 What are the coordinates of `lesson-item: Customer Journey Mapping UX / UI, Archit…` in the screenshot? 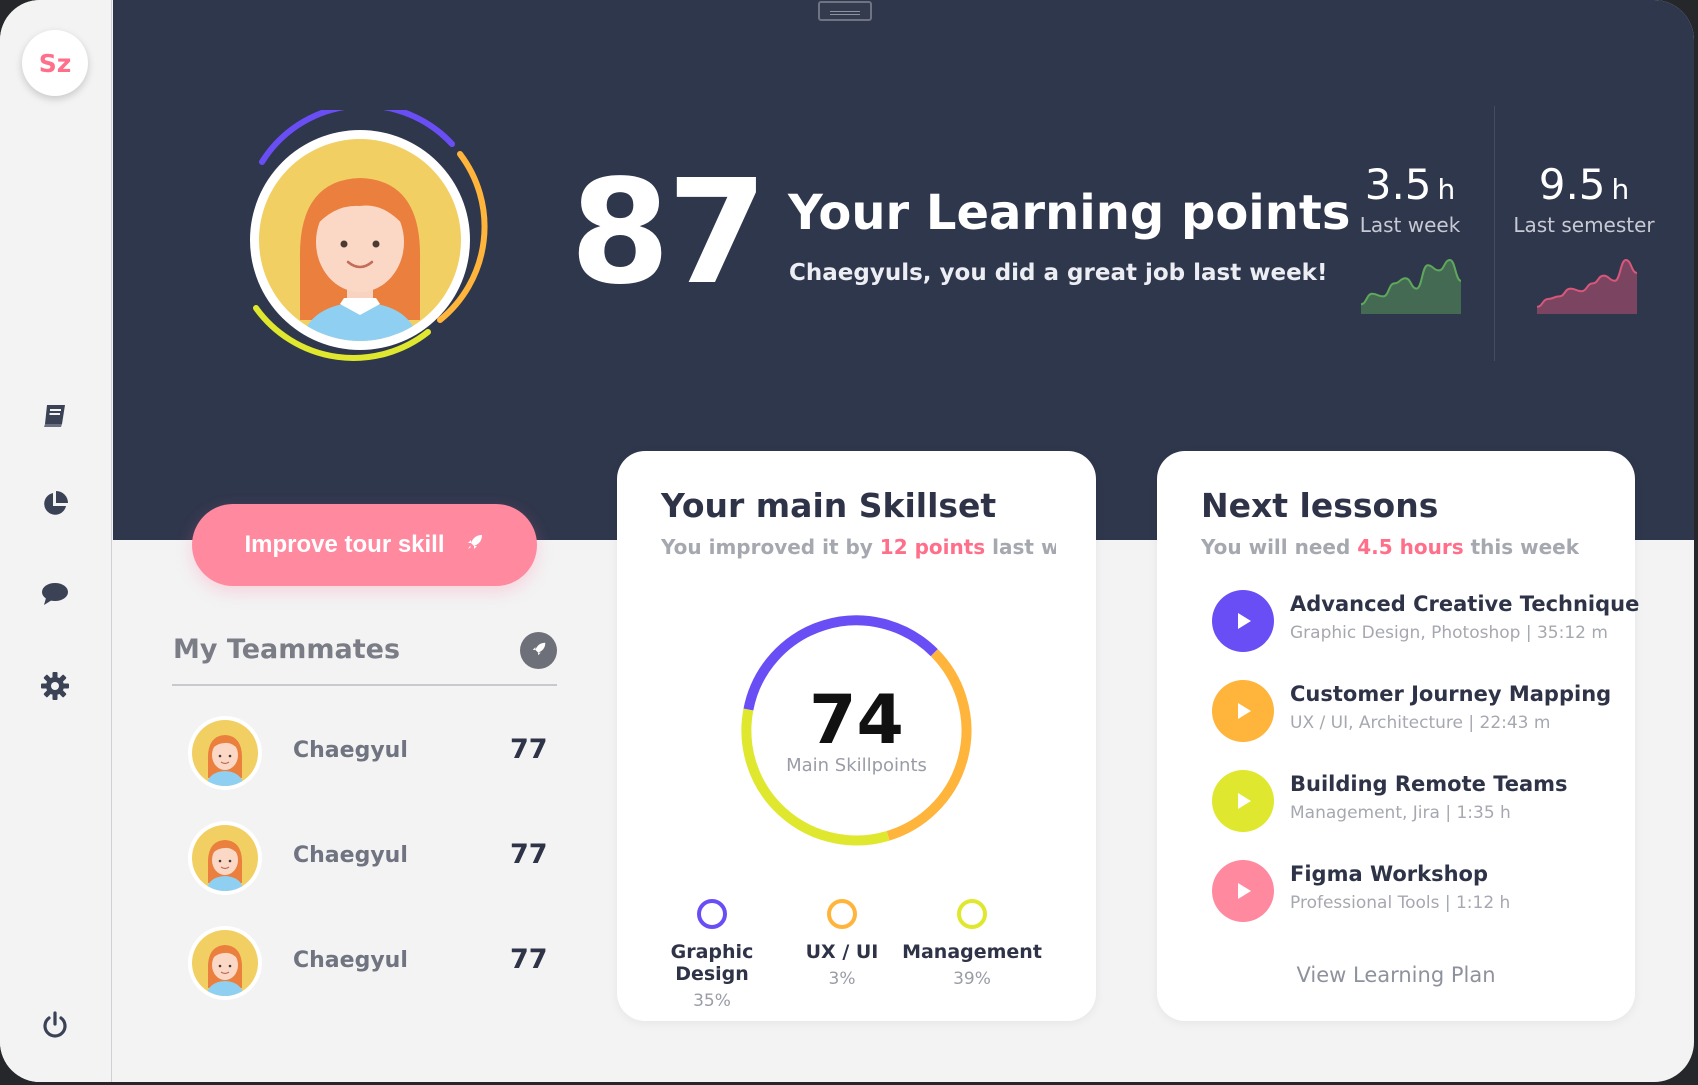 It's located at (1412, 711).